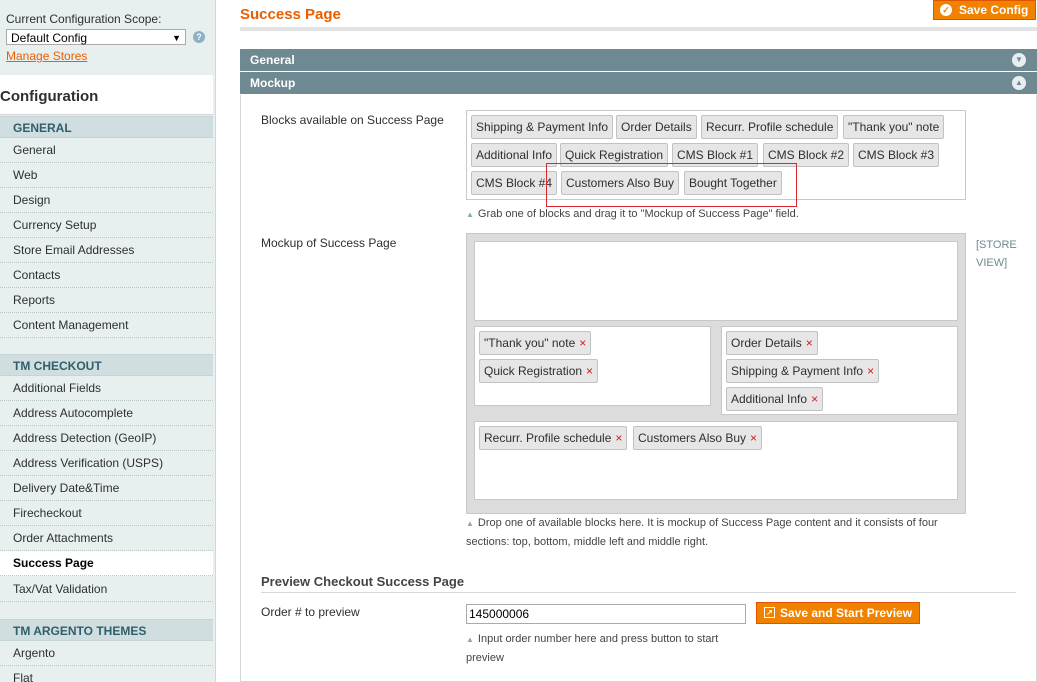 Image resolution: width=1037 pixels, height=682 pixels. What do you see at coordinates (106, 488) in the screenshot?
I see `sidebar-item-delivery-date-time: Delivery Date&Time` at bounding box center [106, 488].